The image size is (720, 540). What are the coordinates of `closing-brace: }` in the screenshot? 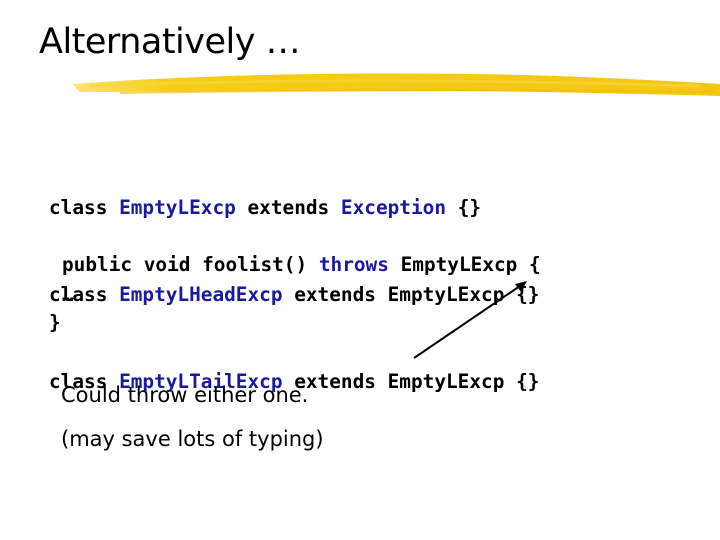 It's located at (55, 322).